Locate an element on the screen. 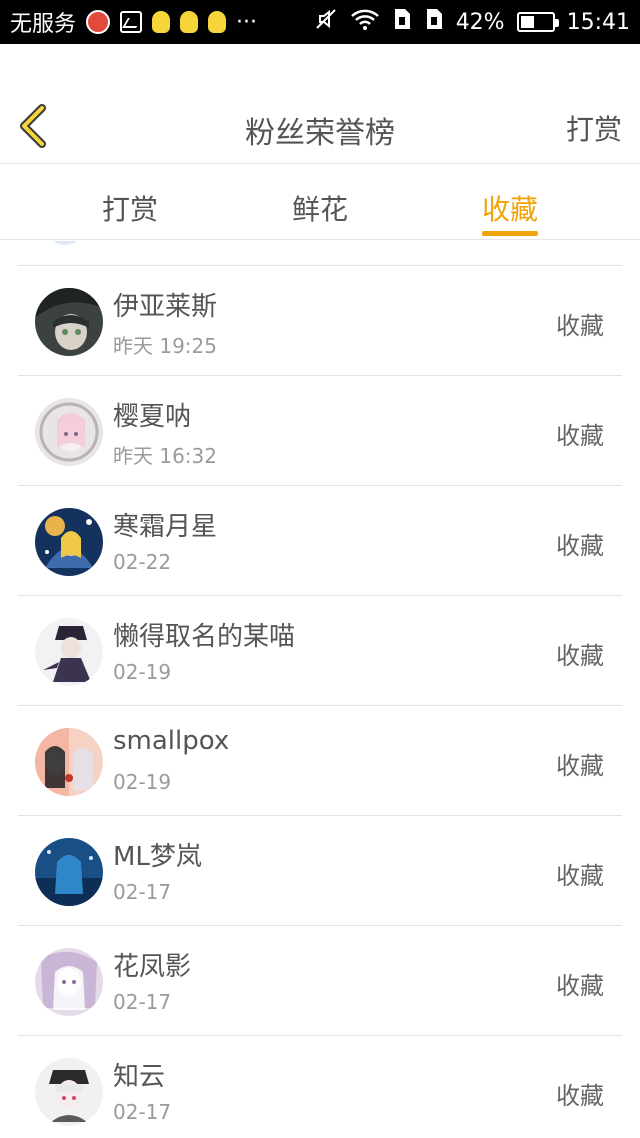 This screenshot has width=640, height=1138. app-header: 粉丝荣誉榜 打赏 is located at coordinates (320, 104).